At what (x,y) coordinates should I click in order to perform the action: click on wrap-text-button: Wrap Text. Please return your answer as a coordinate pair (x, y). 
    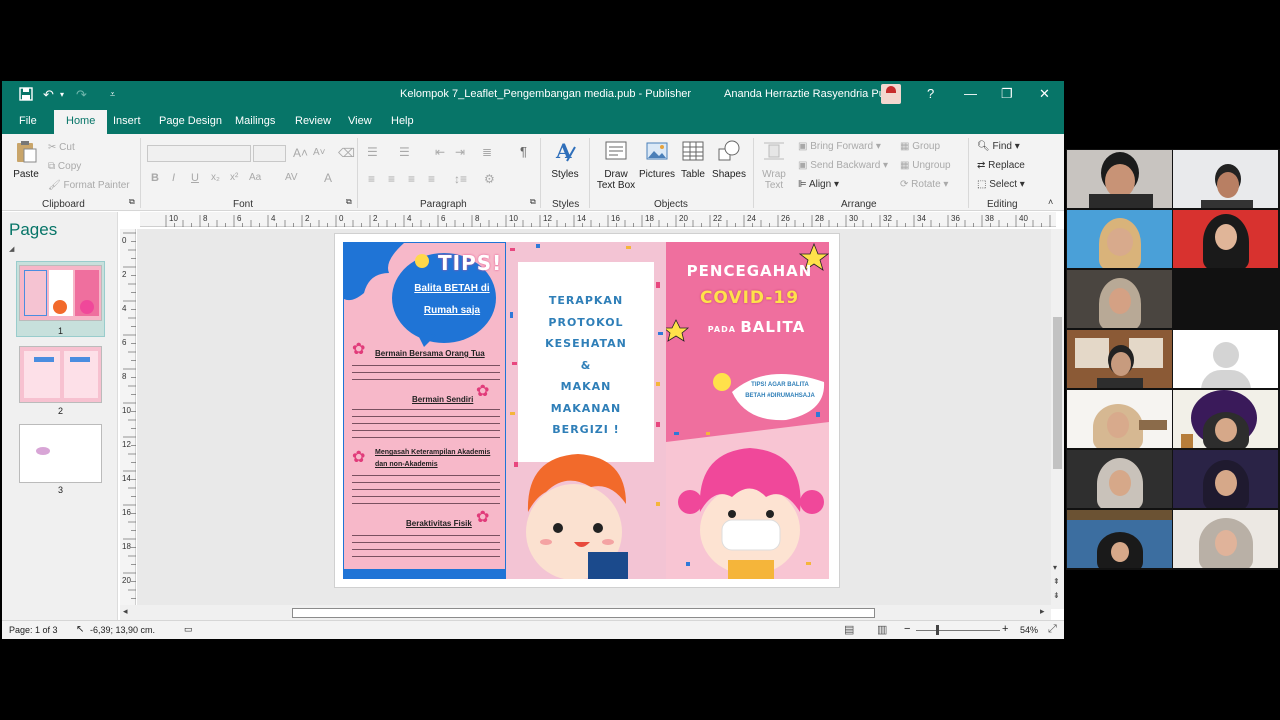
    Looking at the image, I should click on (774, 165).